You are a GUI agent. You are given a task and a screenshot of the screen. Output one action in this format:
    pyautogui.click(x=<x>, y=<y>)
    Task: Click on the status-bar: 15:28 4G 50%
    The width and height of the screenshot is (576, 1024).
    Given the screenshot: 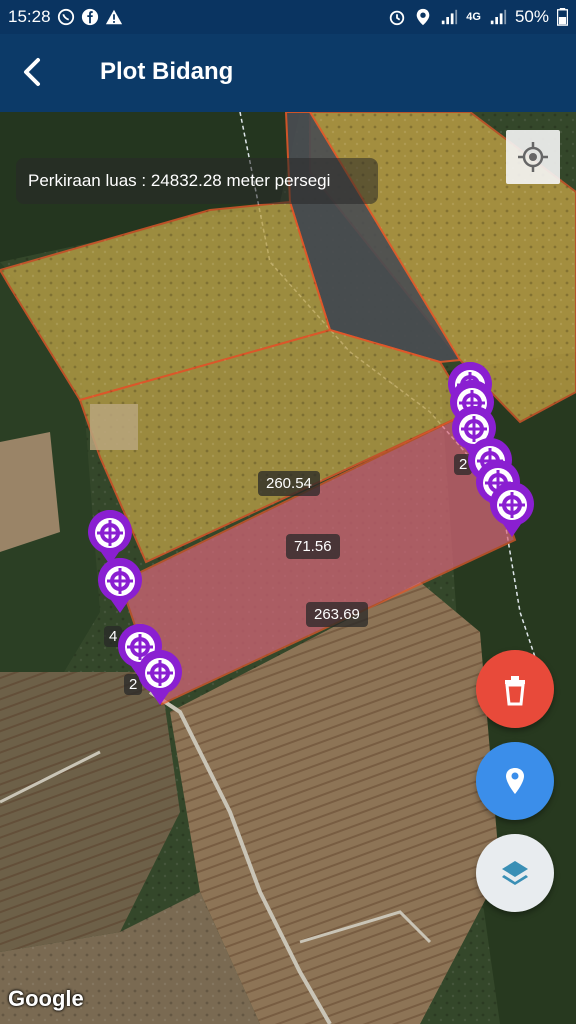 What is the action you would take?
    pyautogui.click(x=288, y=17)
    